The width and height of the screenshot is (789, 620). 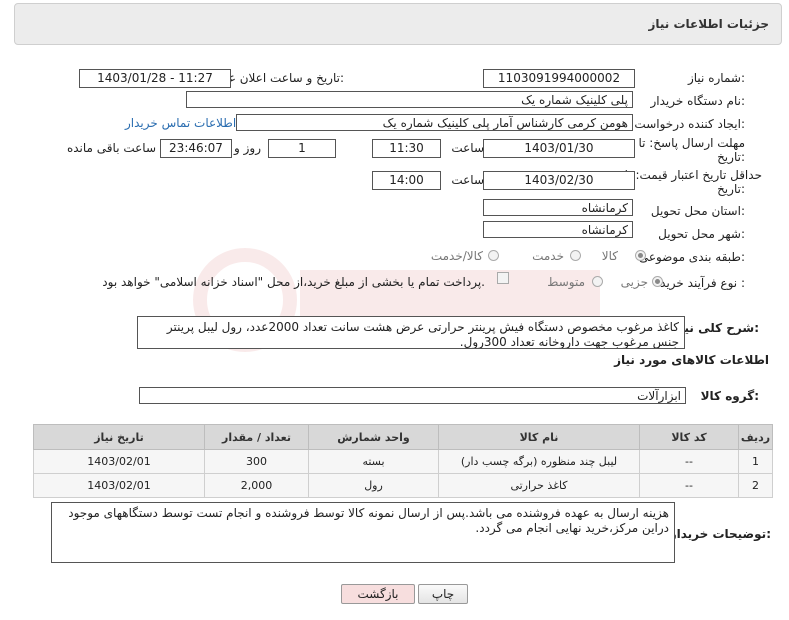 What do you see at coordinates (412, 395) in the screenshot?
I see `goods-group-field: ابزارآلات` at bounding box center [412, 395].